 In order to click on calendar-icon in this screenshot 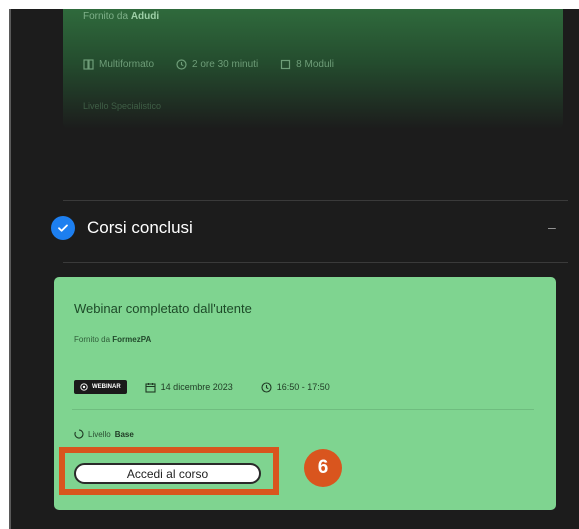, I will do `click(150, 387)`.